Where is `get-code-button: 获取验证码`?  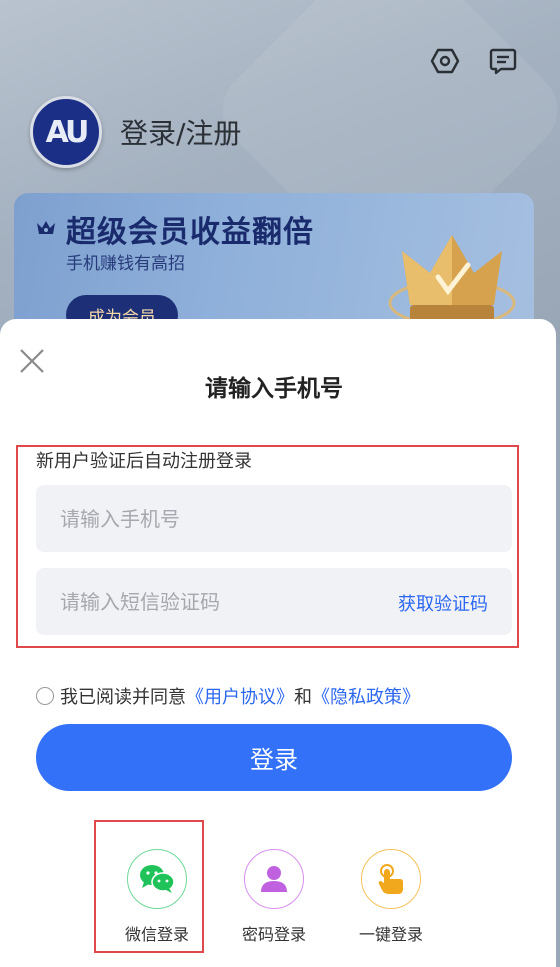 get-code-button: 获取验证码 is located at coordinates (443, 603).